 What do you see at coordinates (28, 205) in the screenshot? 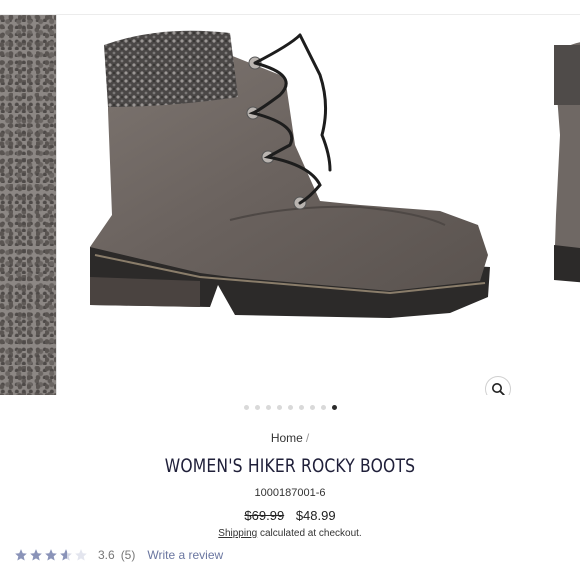
I see `gallery-slide-previous` at bounding box center [28, 205].